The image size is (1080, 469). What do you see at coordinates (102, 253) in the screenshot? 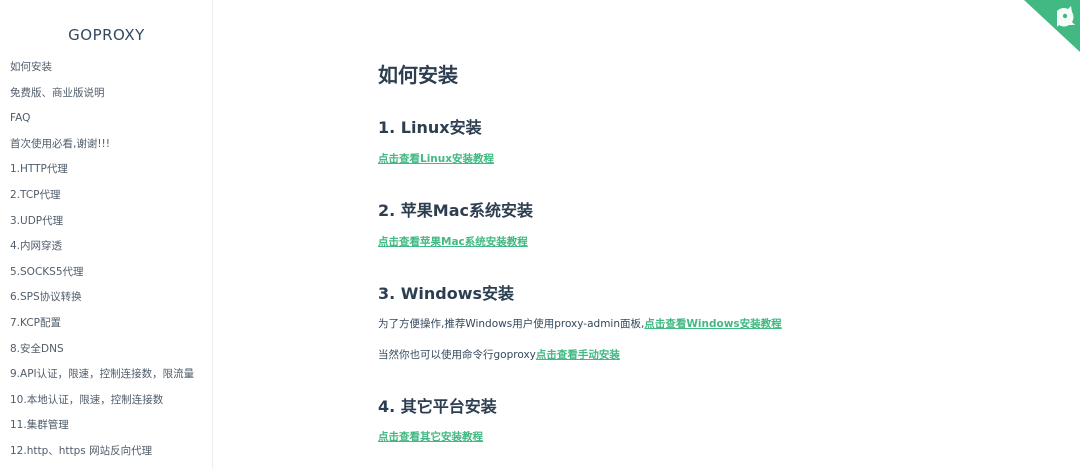
I see `sidebar-item-intranet: 4.内网穿透` at bounding box center [102, 253].